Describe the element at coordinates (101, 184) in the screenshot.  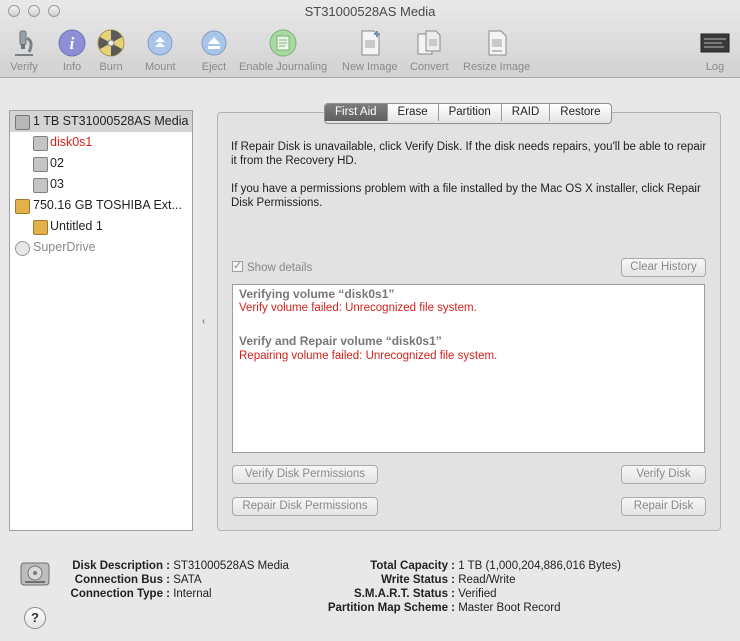
I see `disk-list-item-03: 03` at that location.